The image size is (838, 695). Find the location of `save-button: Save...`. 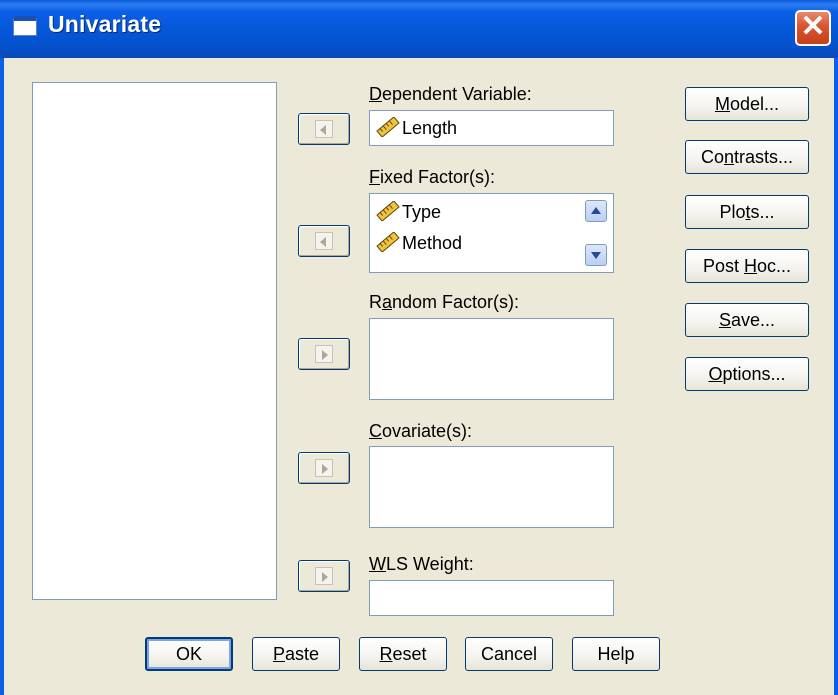

save-button: Save... is located at coordinates (747, 320).